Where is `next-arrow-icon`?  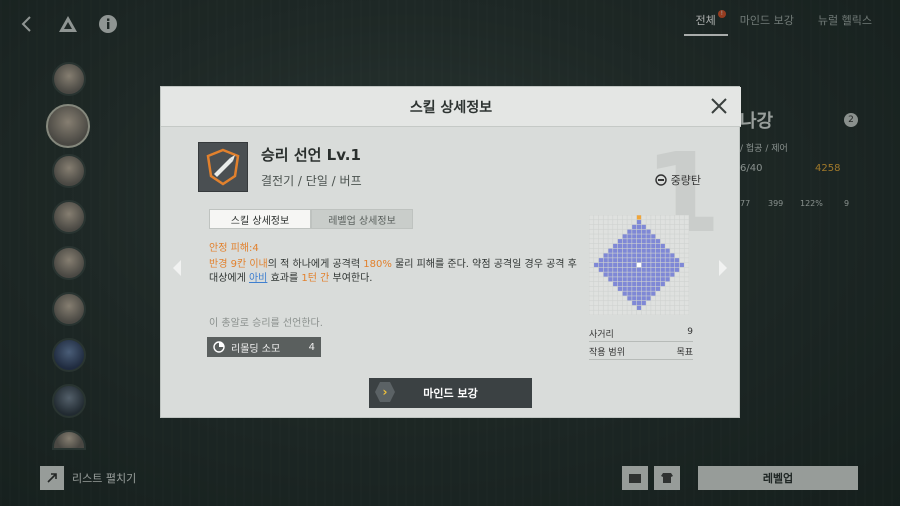 next-arrow-icon is located at coordinates (723, 270).